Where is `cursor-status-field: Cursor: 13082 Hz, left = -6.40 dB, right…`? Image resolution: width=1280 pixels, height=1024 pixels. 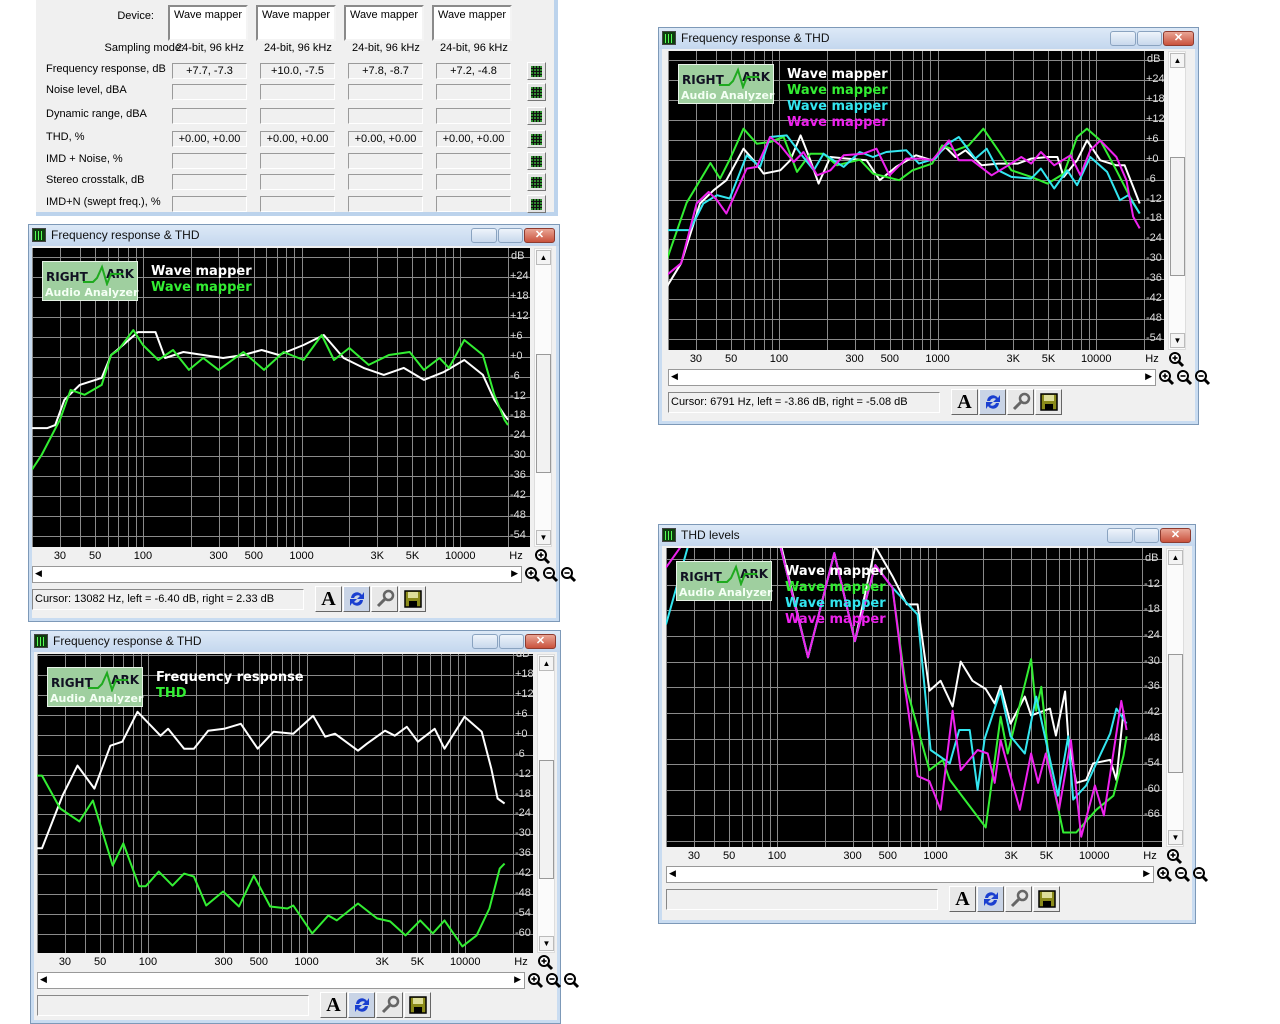 cursor-status-field: Cursor: 13082 Hz, left = -6.40 dB, right… is located at coordinates (168, 599).